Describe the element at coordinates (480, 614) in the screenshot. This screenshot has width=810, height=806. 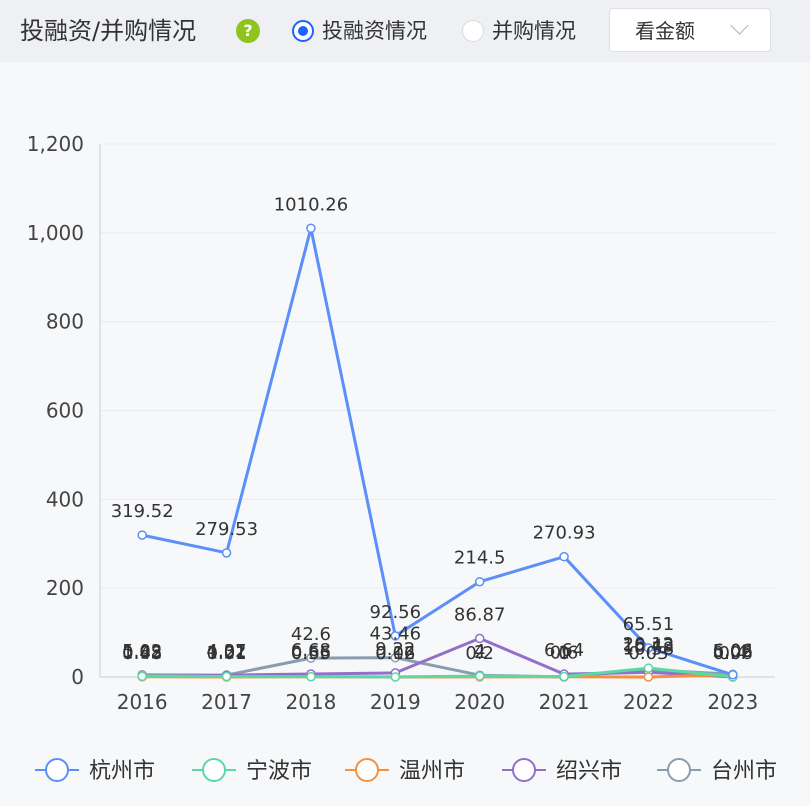
I see `data-label: 86.87` at that location.